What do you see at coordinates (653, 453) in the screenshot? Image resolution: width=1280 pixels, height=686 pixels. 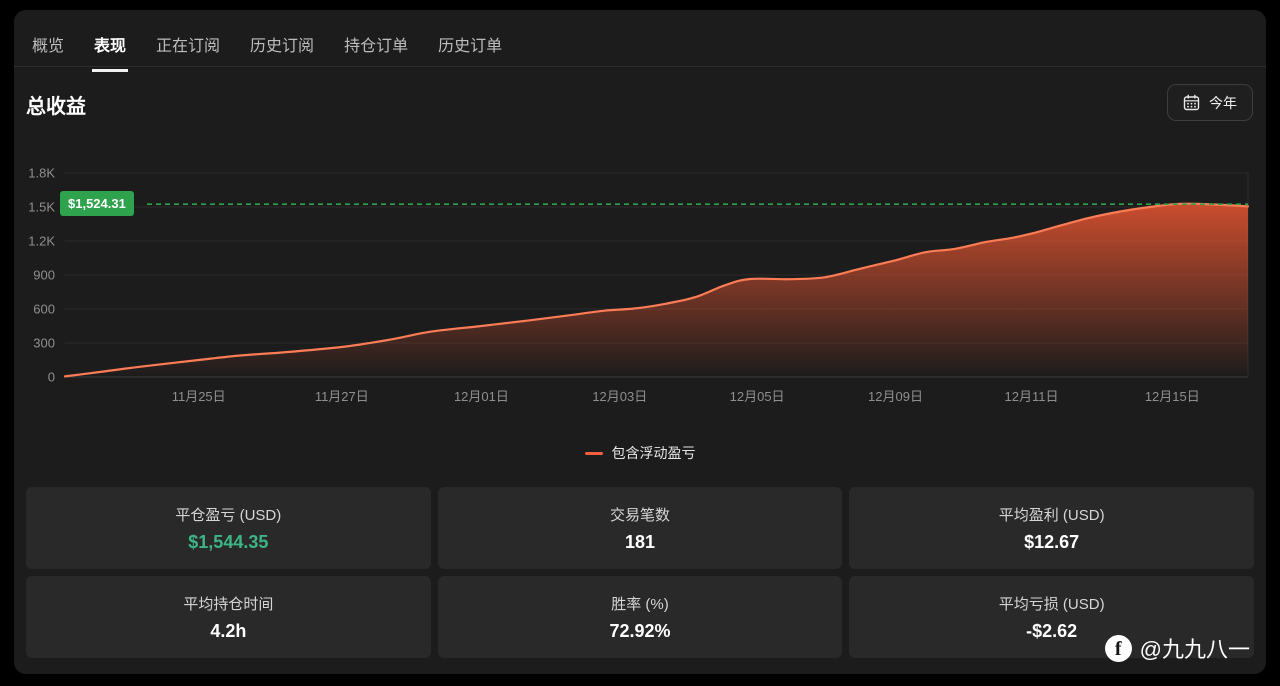 I see `legend-label: 包含浮动盈亏` at bounding box center [653, 453].